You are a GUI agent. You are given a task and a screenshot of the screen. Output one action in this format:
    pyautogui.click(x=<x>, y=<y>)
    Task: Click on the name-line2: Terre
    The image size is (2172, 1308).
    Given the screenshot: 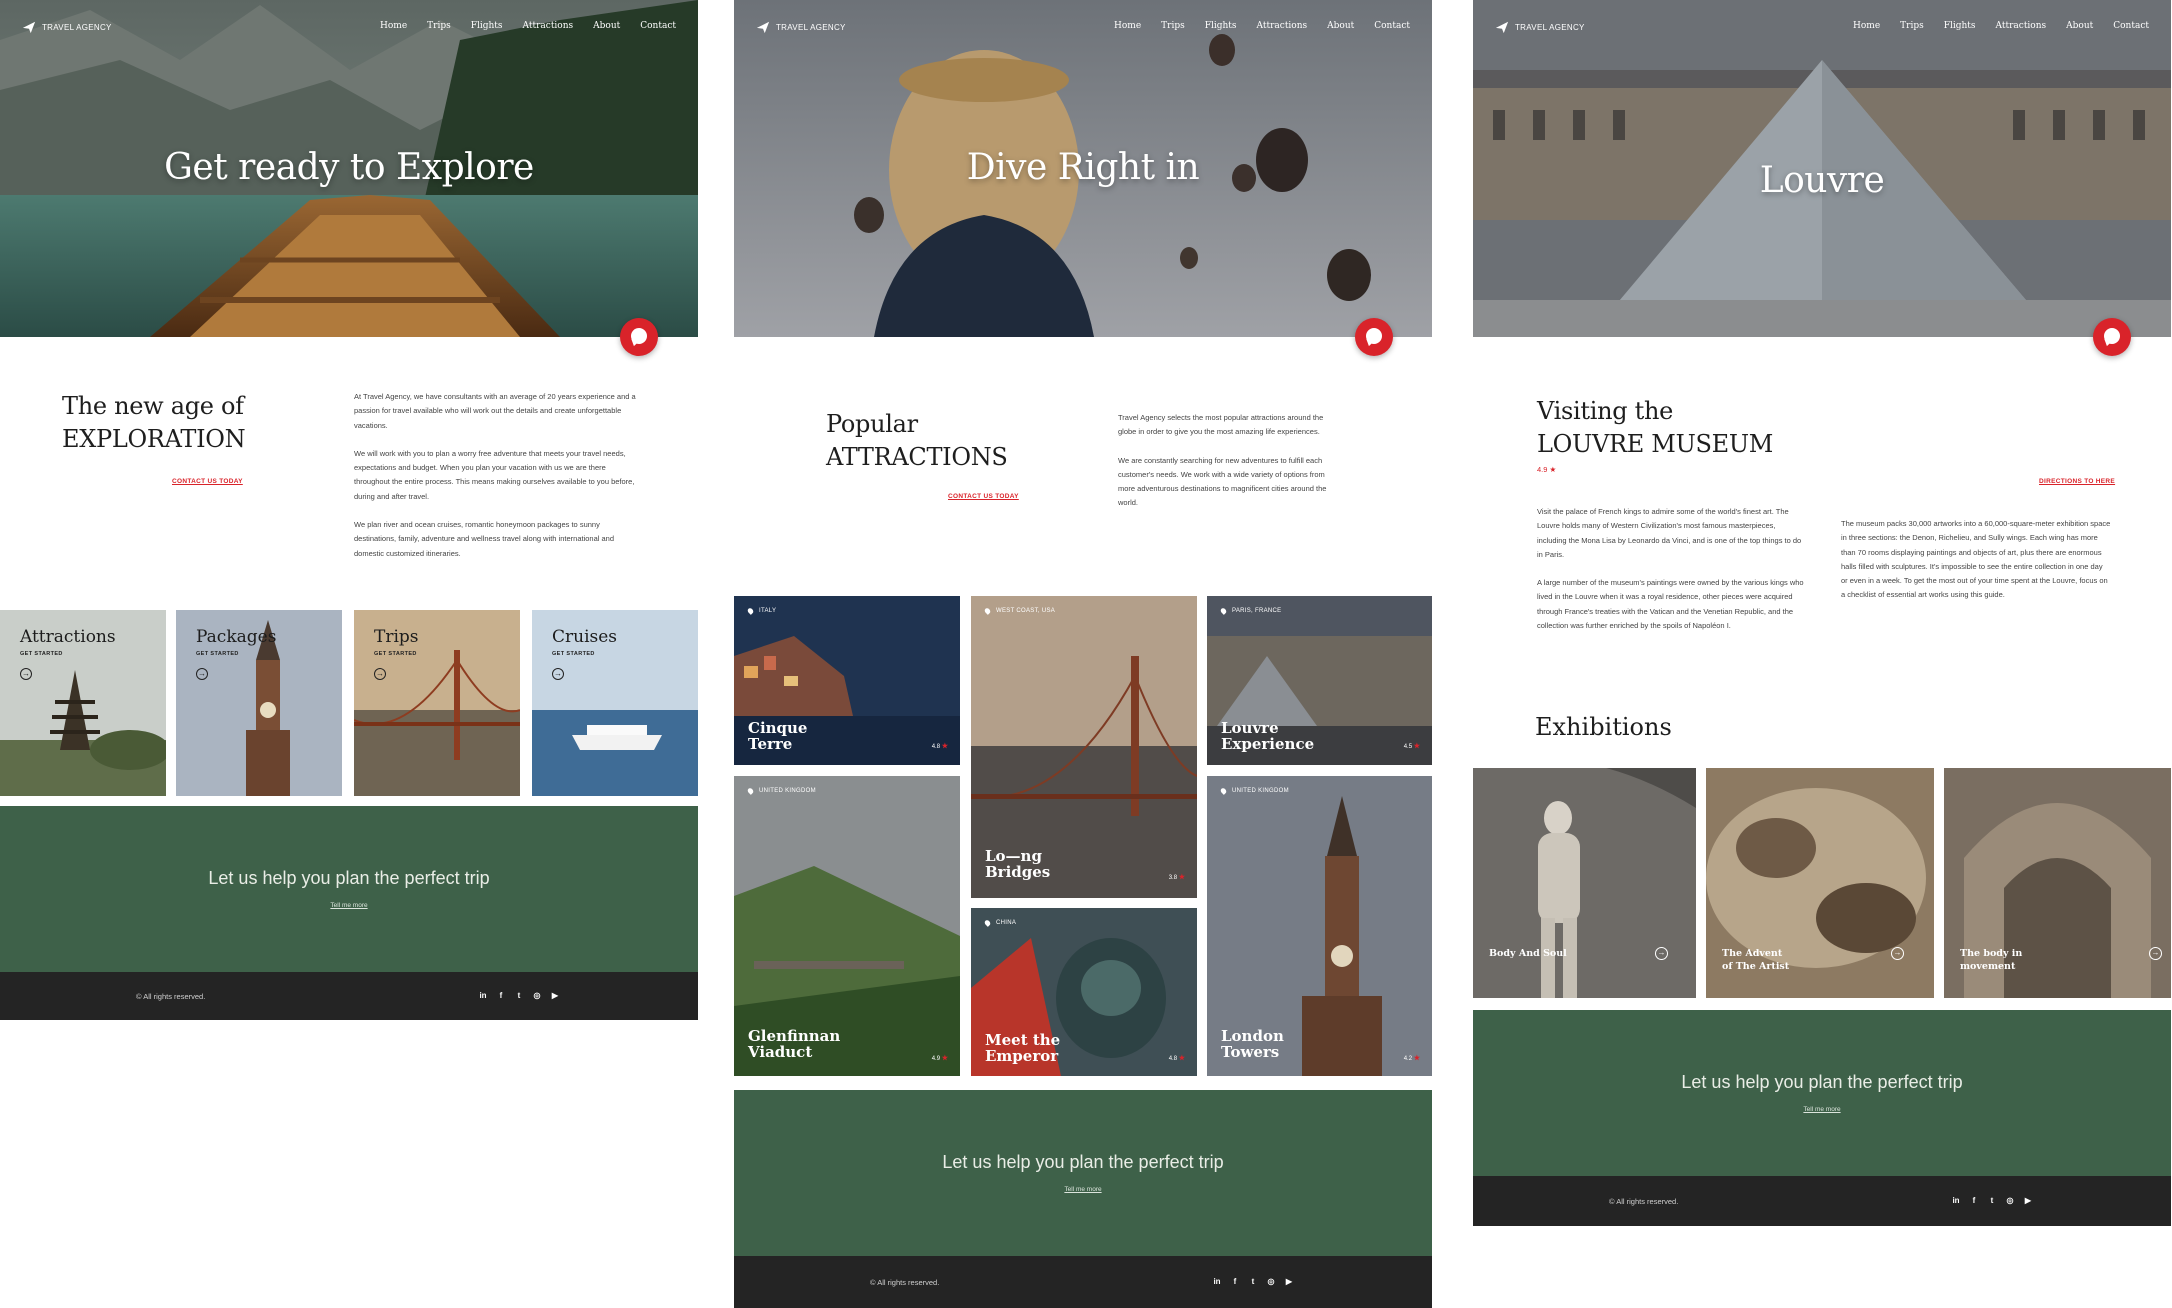 What is the action you would take?
    pyautogui.click(x=770, y=744)
    